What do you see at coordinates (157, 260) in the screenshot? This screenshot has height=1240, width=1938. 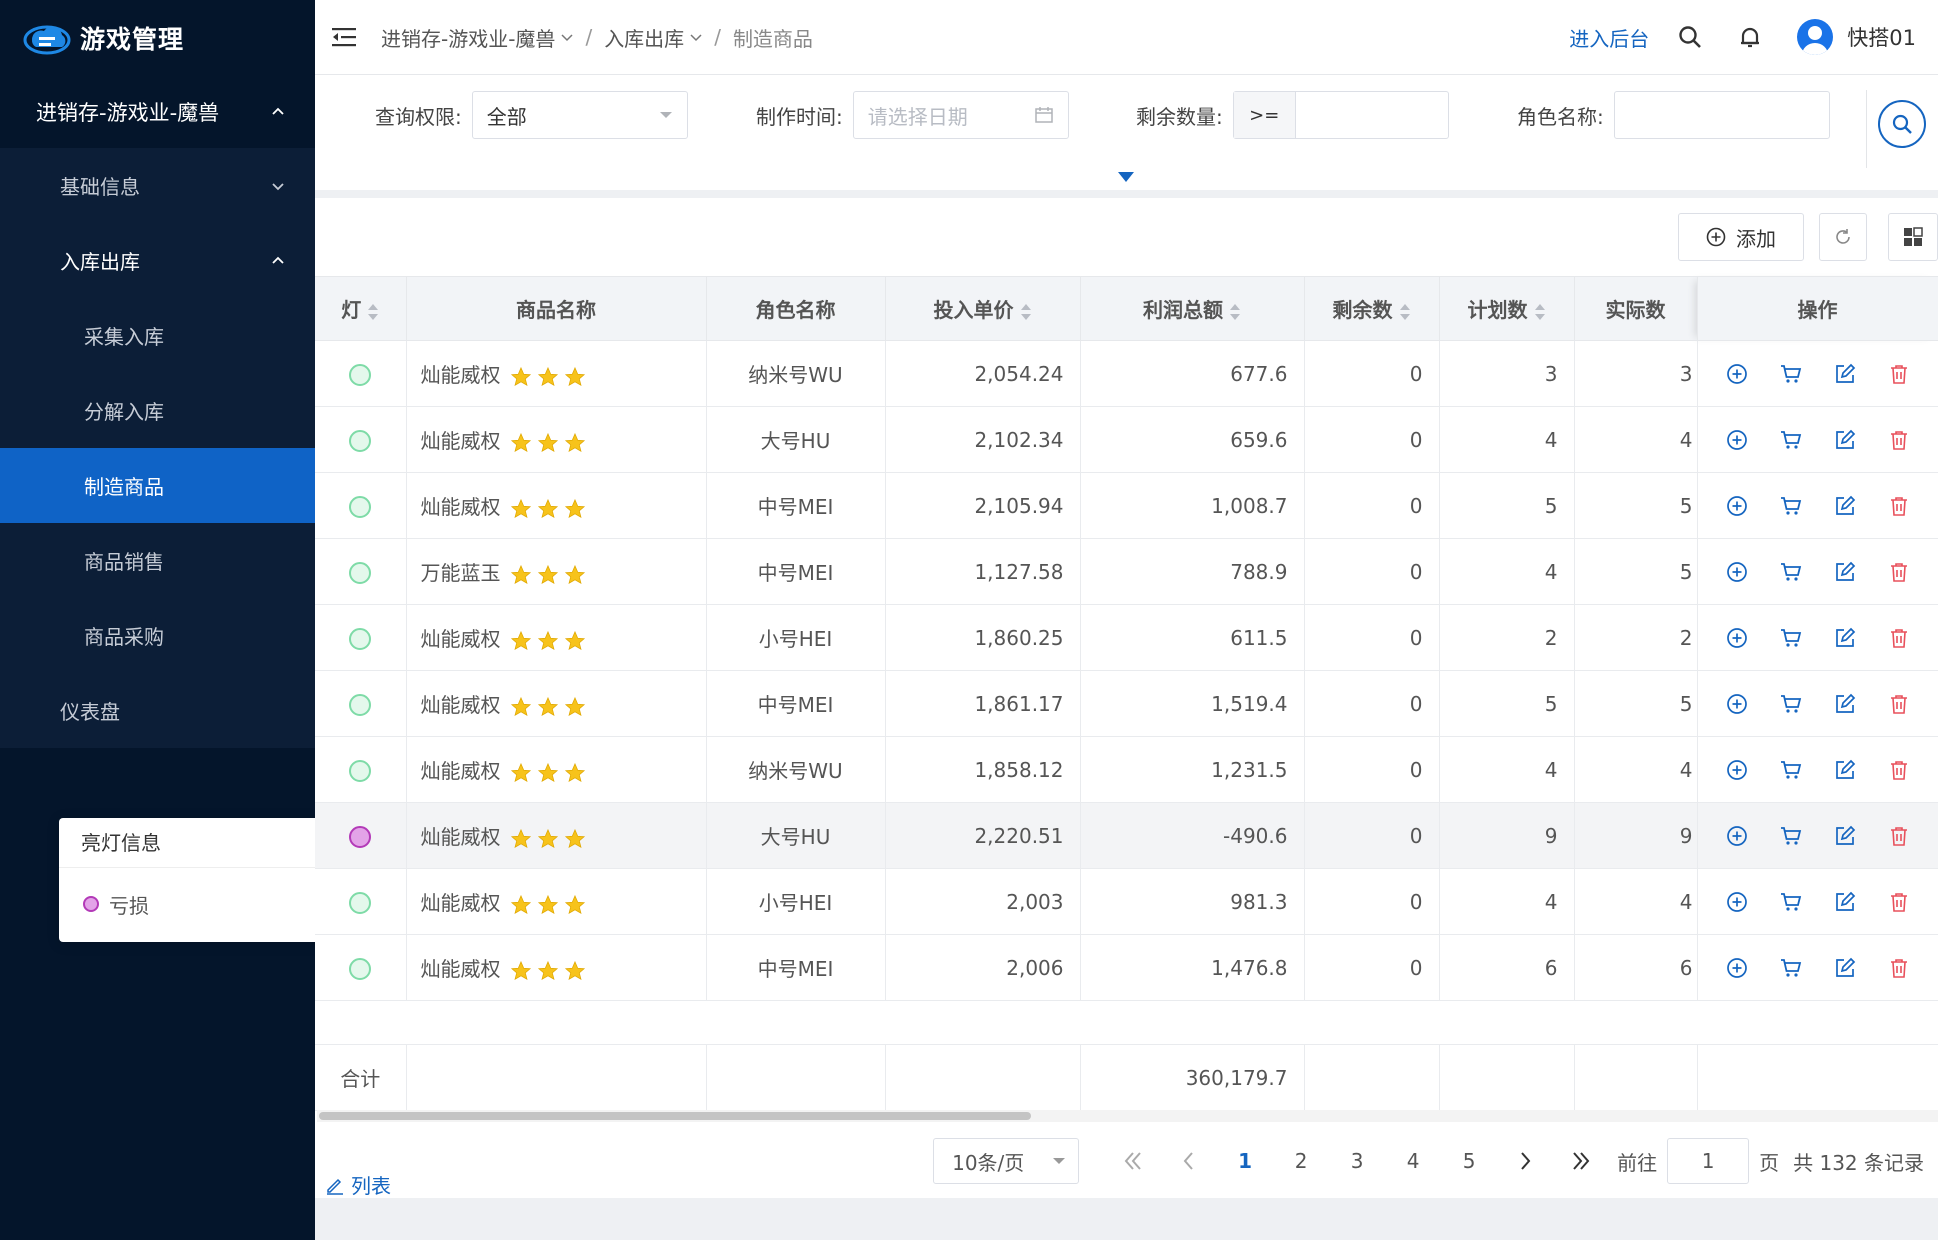 I see `sidebar-item-stock-io: 入库出库` at bounding box center [157, 260].